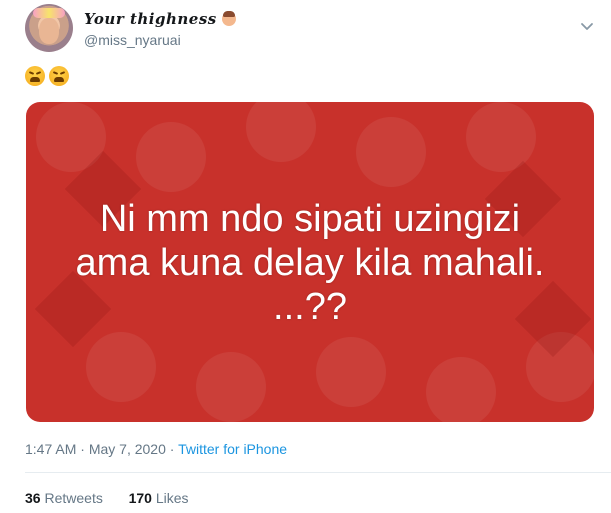 This screenshot has width=611, height=513. Describe the element at coordinates (127, 449) in the screenshot. I see `tweet-date: May 7, 2020` at that location.